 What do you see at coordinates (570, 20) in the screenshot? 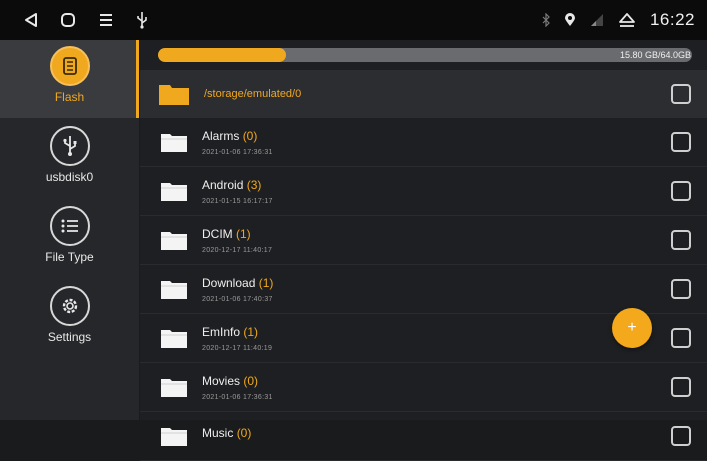
I see `location-icon` at bounding box center [570, 20].